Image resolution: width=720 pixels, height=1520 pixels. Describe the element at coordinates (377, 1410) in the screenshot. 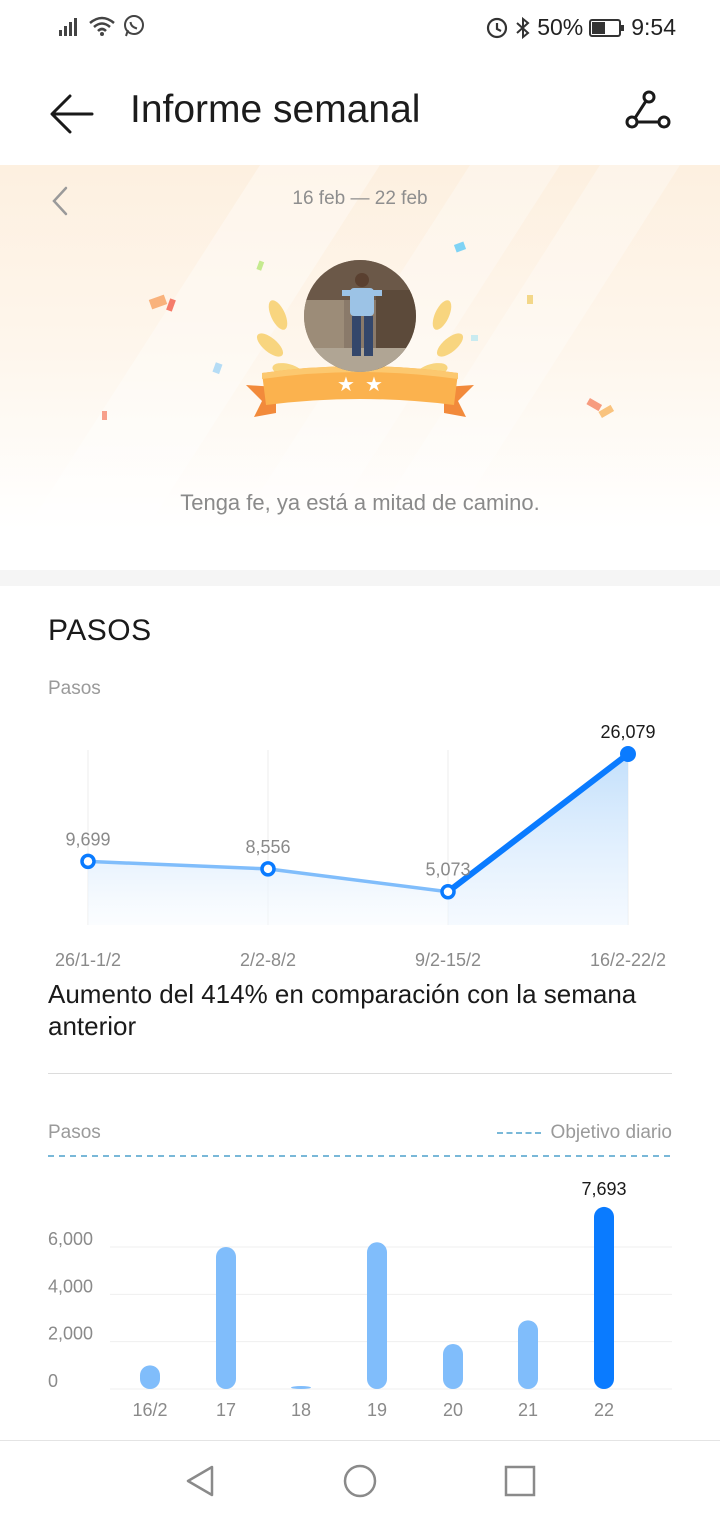

I see `x-tick-label: 19` at that location.